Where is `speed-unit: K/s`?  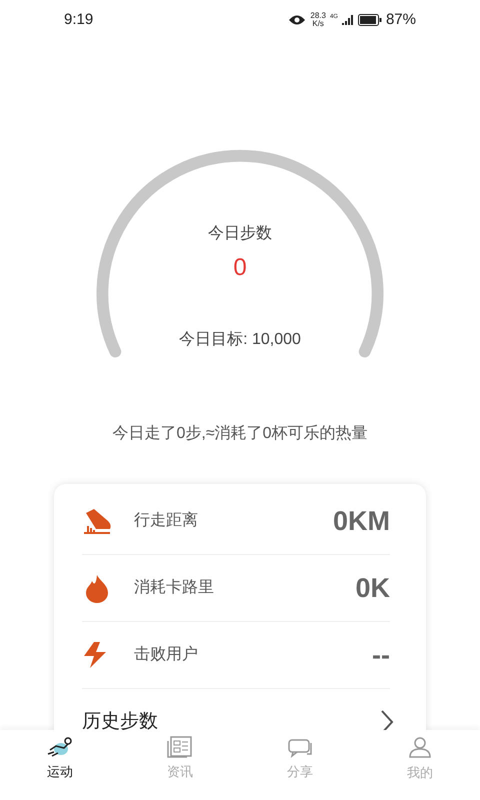 speed-unit: K/s is located at coordinates (318, 24).